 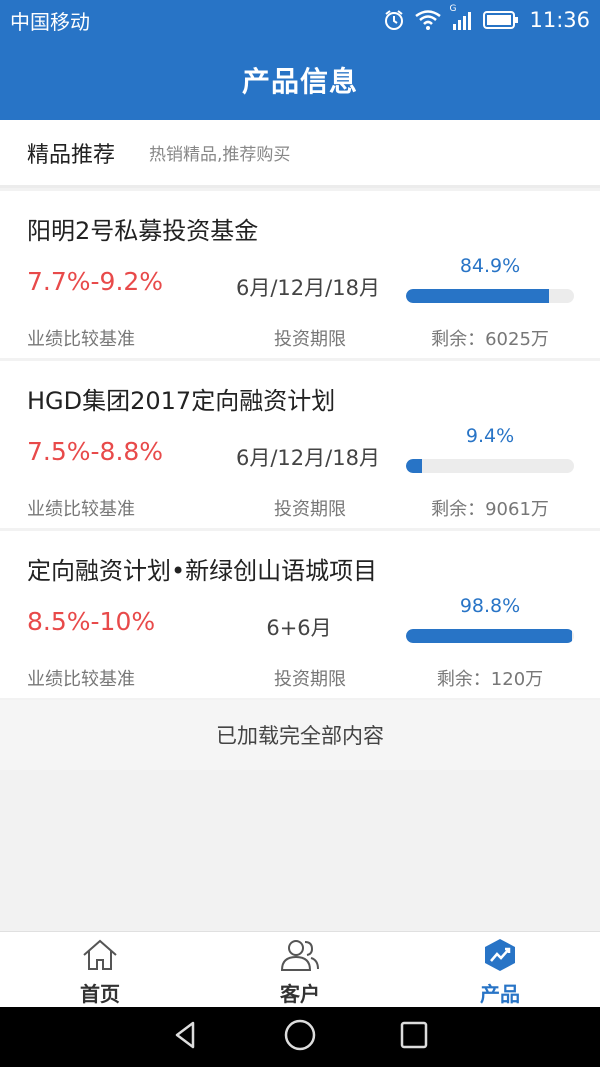 What do you see at coordinates (100, 994) in the screenshot?
I see `tab-label: 首页` at bounding box center [100, 994].